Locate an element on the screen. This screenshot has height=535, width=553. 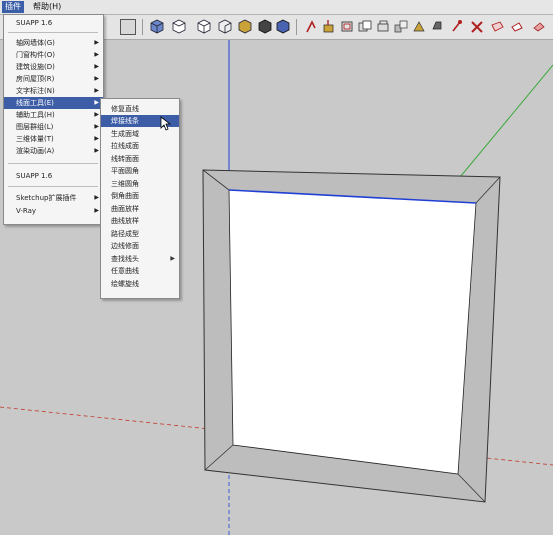
submenu-item: 绘螺旋线 is located at coordinates (140, 284).